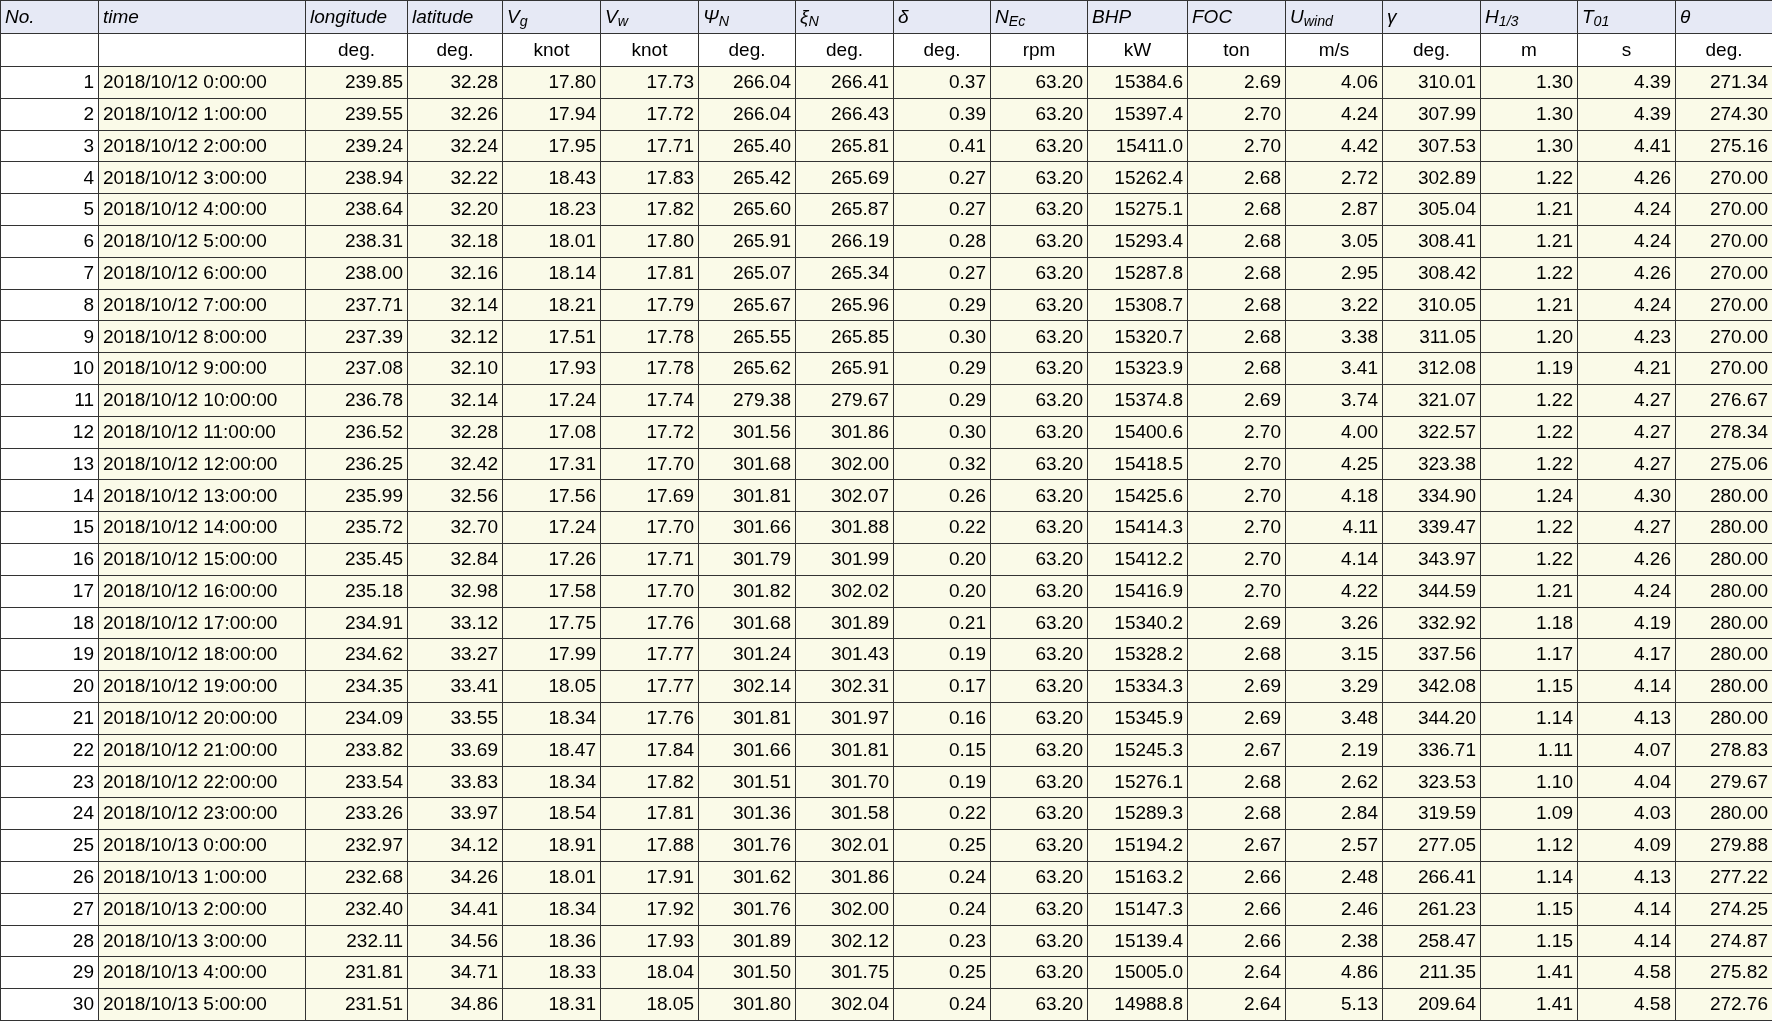 The image size is (1772, 1021). What do you see at coordinates (1138, 782) in the screenshot?
I see `table-cell: 15276.1` at bounding box center [1138, 782].